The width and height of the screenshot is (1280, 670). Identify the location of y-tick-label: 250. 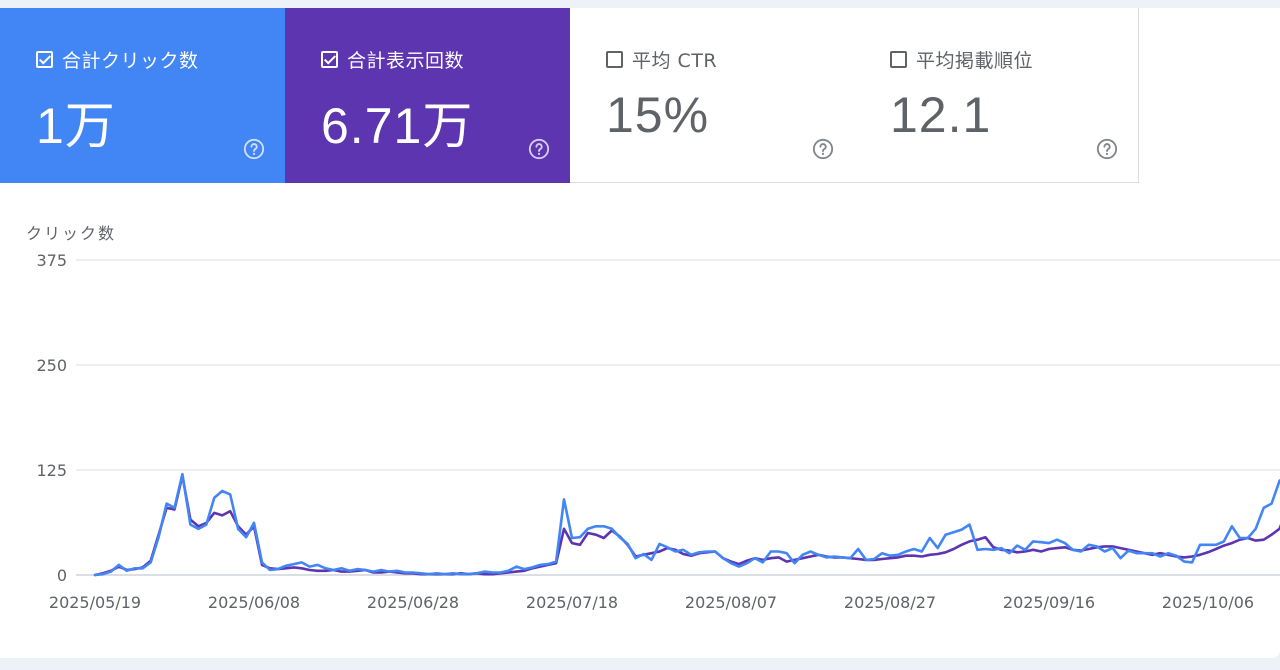
(51, 365).